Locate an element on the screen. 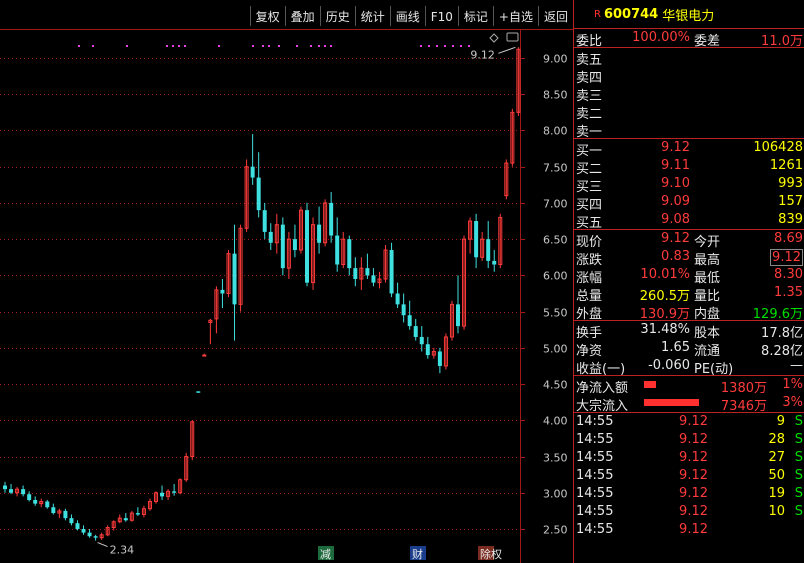 The width and height of the screenshot is (804, 563). toolbar-button-1: 叠加 is located at coordinates (302, 16).